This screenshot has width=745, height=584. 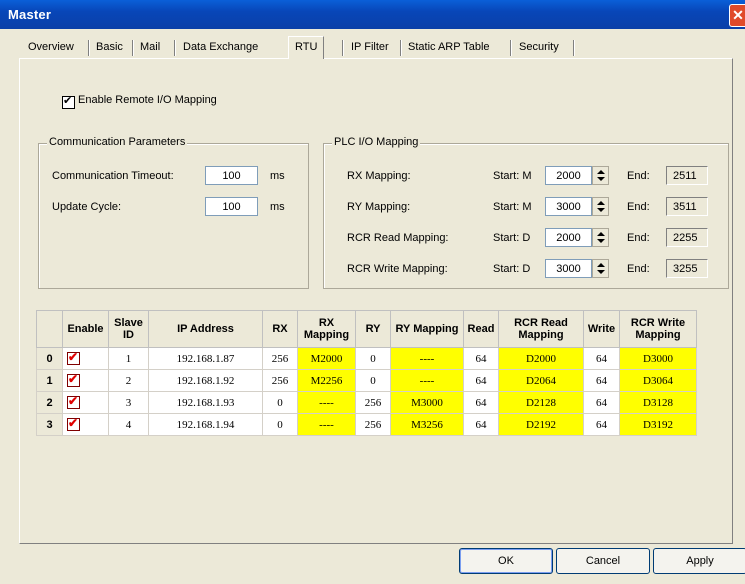 I want to click on row-header: 1, so click(x=49, y=380).